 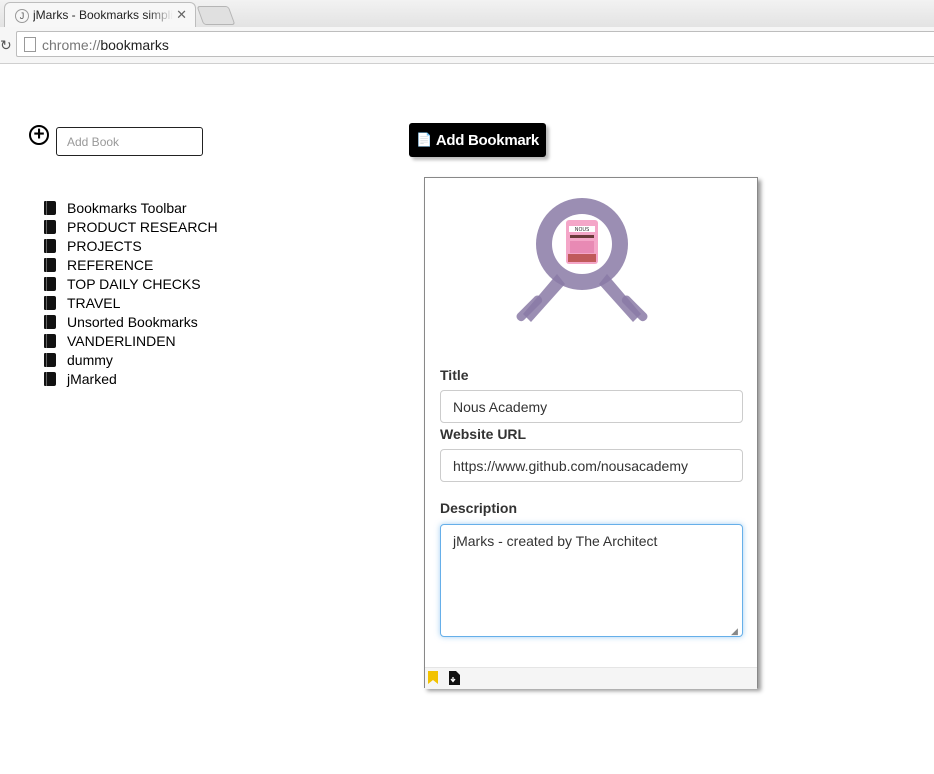 What do you see at coordinates (483, 434) in the screenshot?
I see `url-label: Website URL` at bounding box center [483, 434].